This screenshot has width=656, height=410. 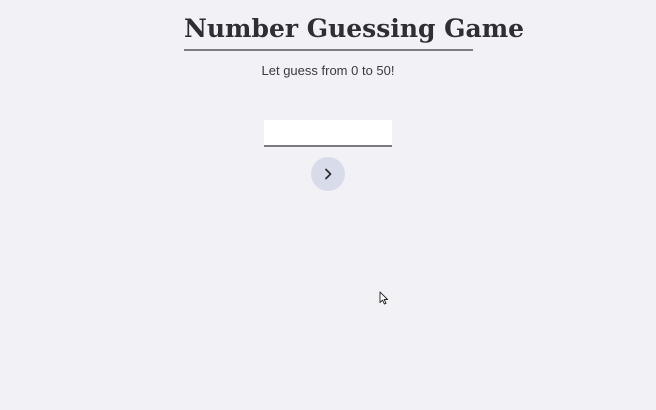 What do you see at coordinates (384, 298) in the screenshot?
I see `mouse-pointer-icon` at bounding box center [384, 298].